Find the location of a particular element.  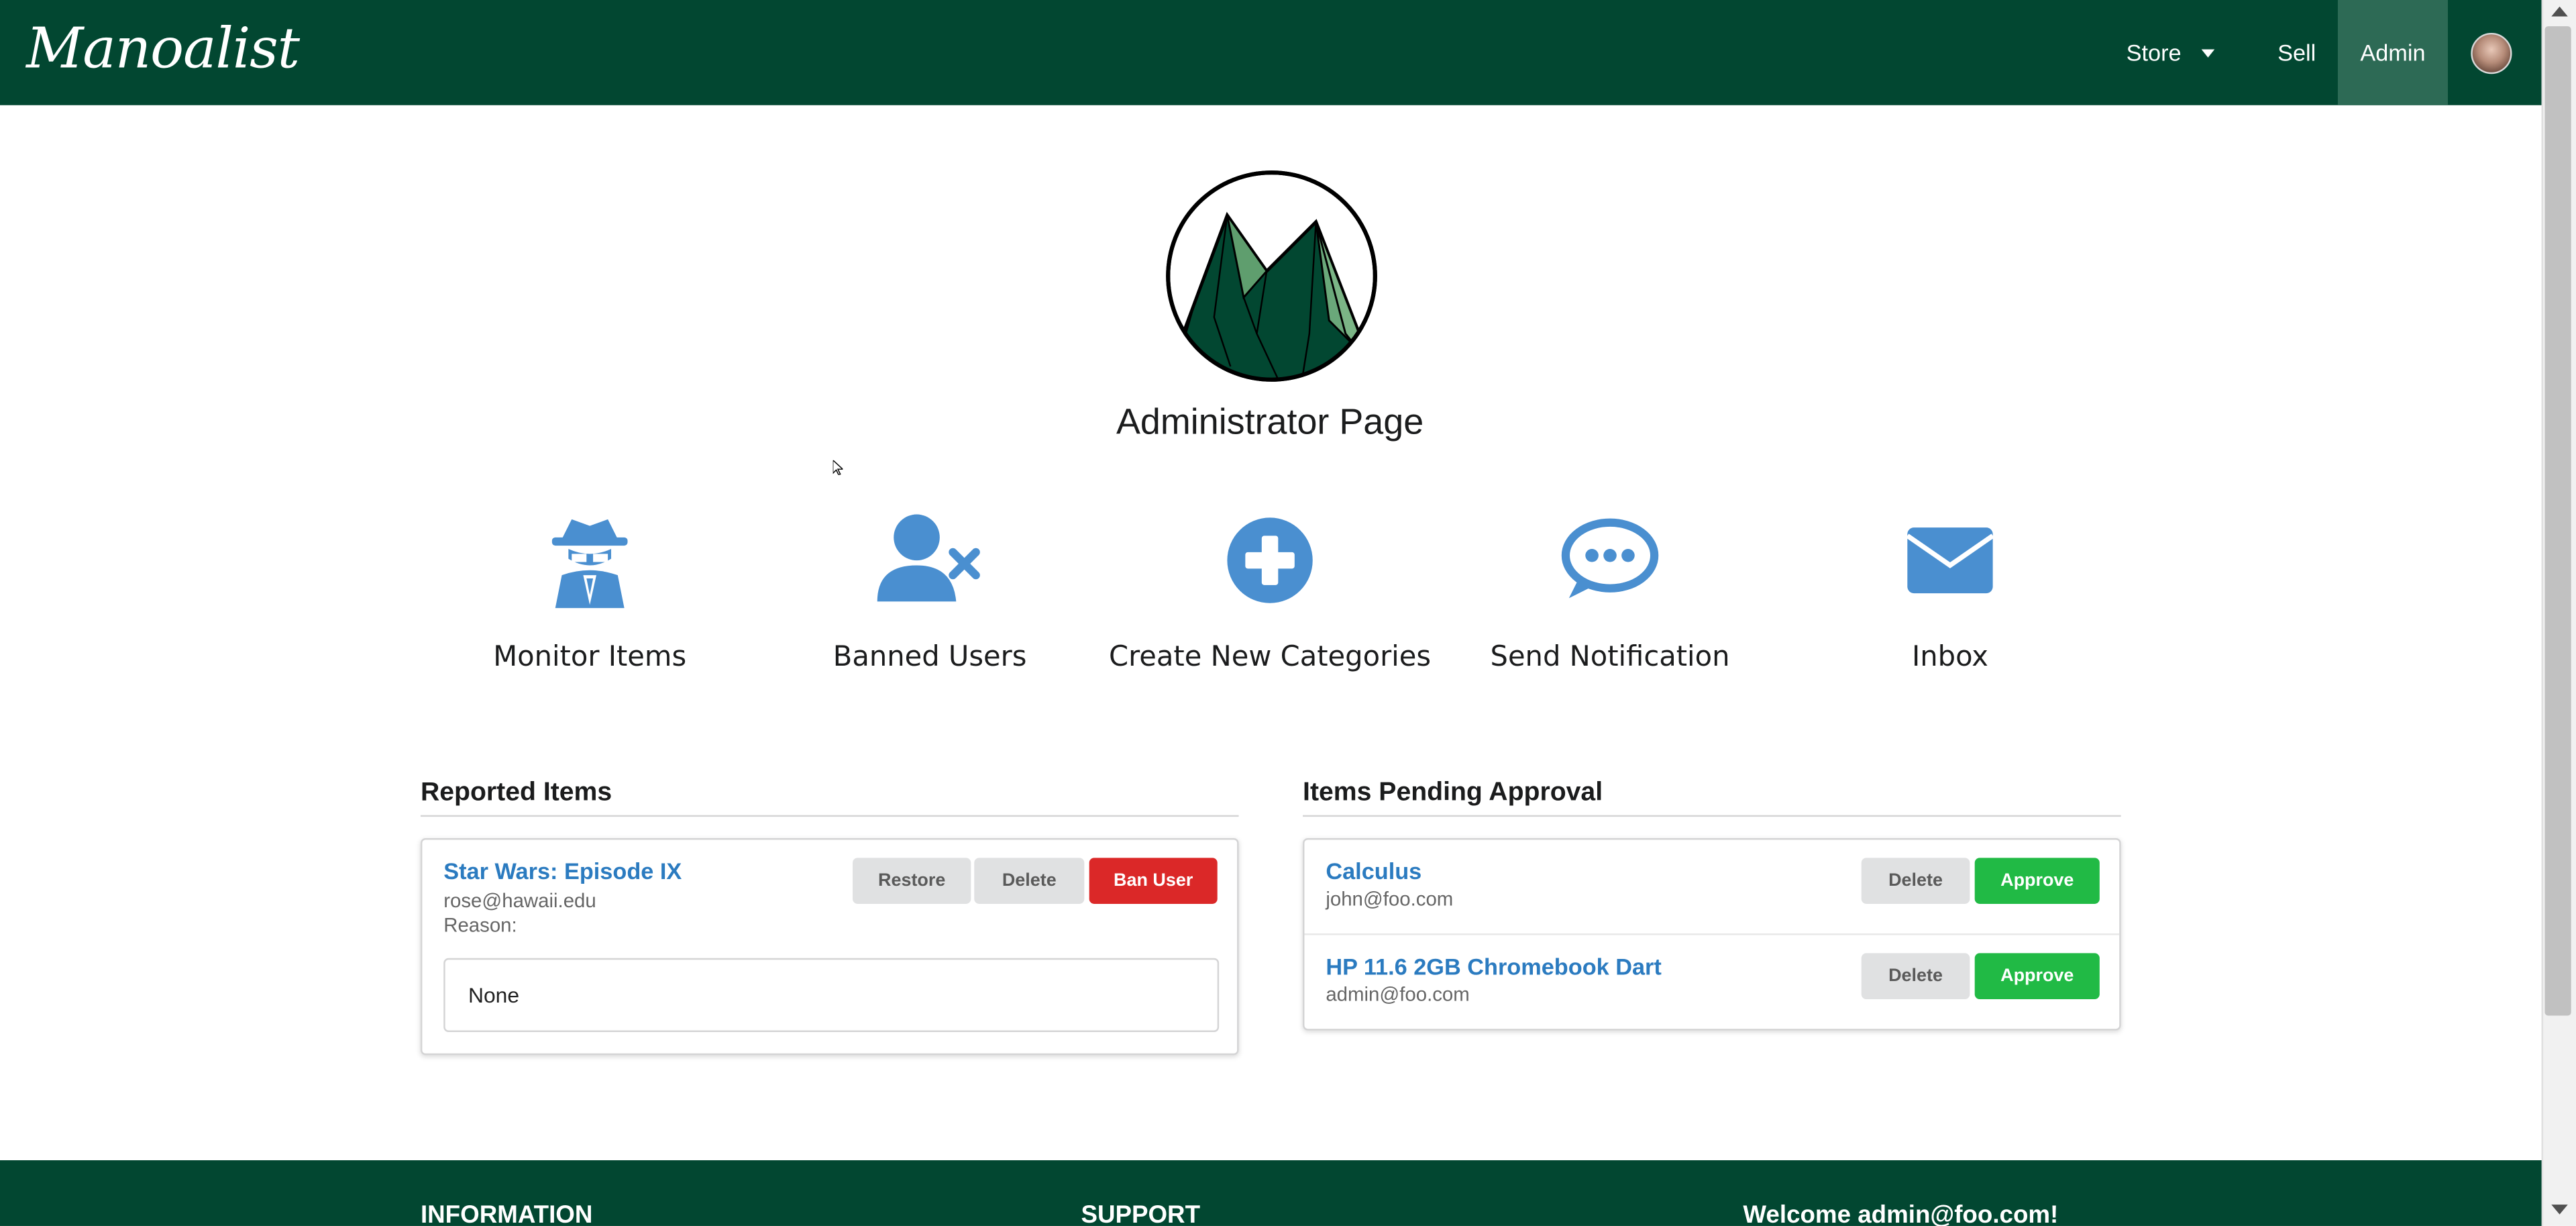

create-categories-tile: Create New Categories is located at coordinates (1270, 591).